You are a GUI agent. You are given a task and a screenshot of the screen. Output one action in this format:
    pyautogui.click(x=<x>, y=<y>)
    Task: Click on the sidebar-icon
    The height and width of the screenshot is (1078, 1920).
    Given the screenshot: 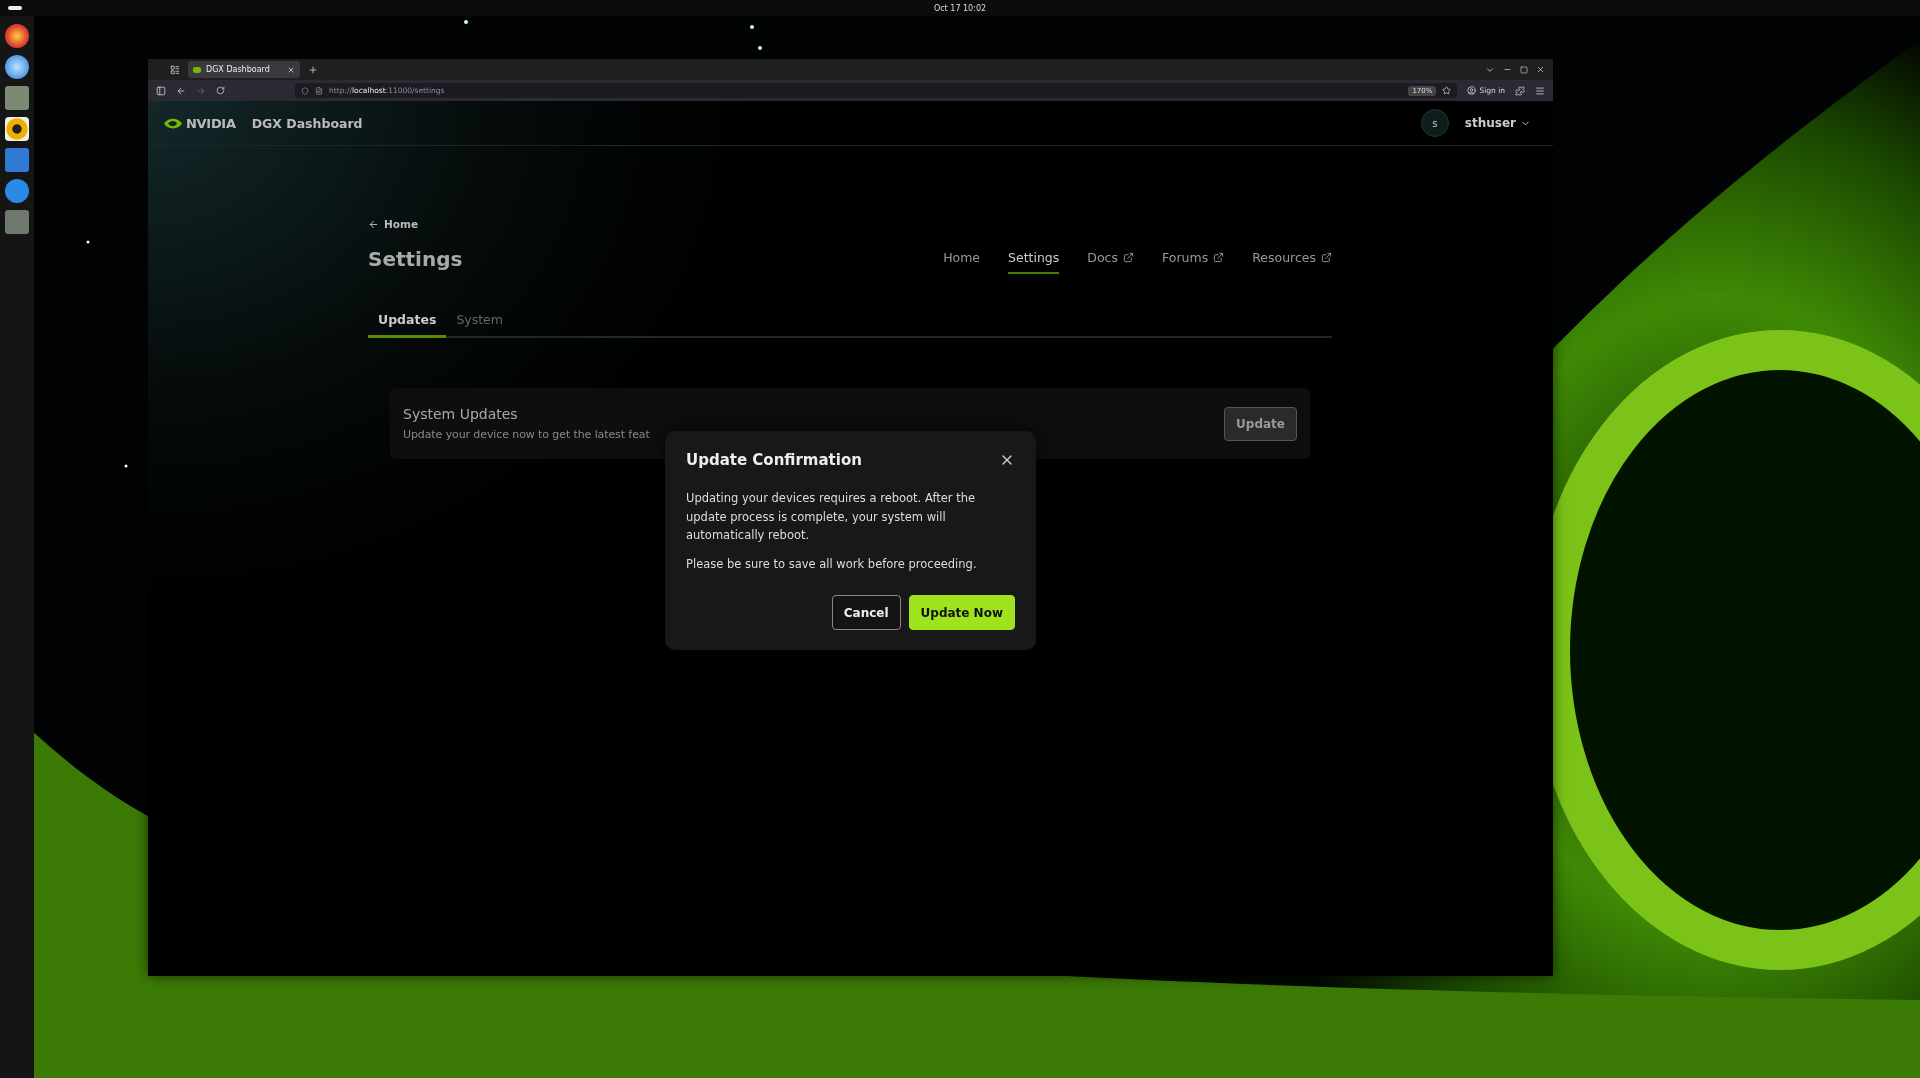 What is the action you would take?
    pyautogui.click(x=161, y=90)
    